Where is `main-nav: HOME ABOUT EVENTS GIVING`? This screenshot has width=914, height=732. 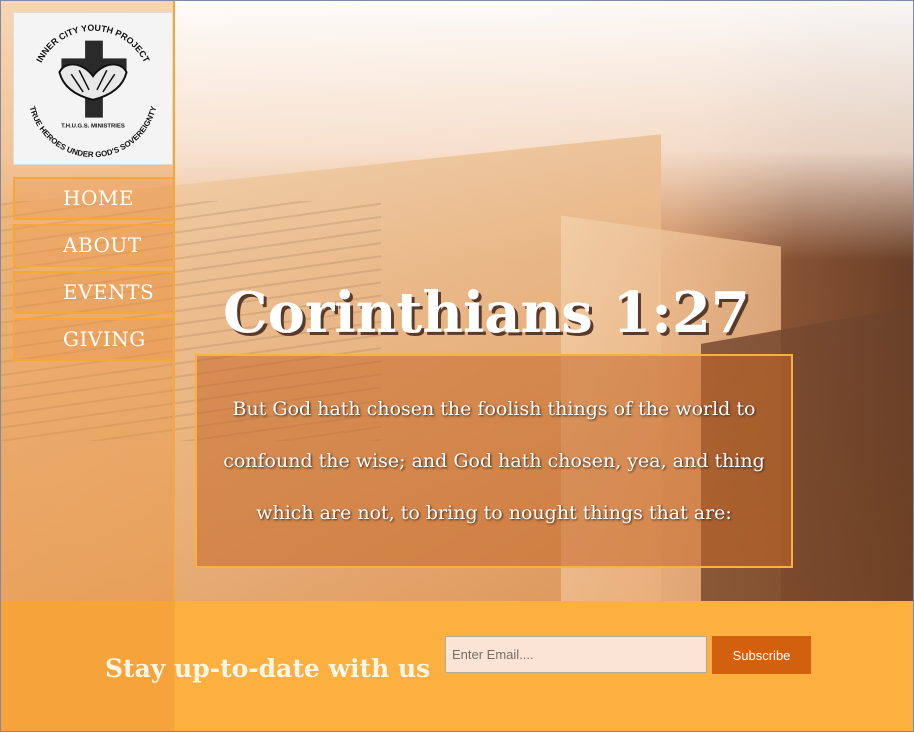 main-nav: HOME ABOUT EVENTS GIVING is located at coordinates (94, 271).